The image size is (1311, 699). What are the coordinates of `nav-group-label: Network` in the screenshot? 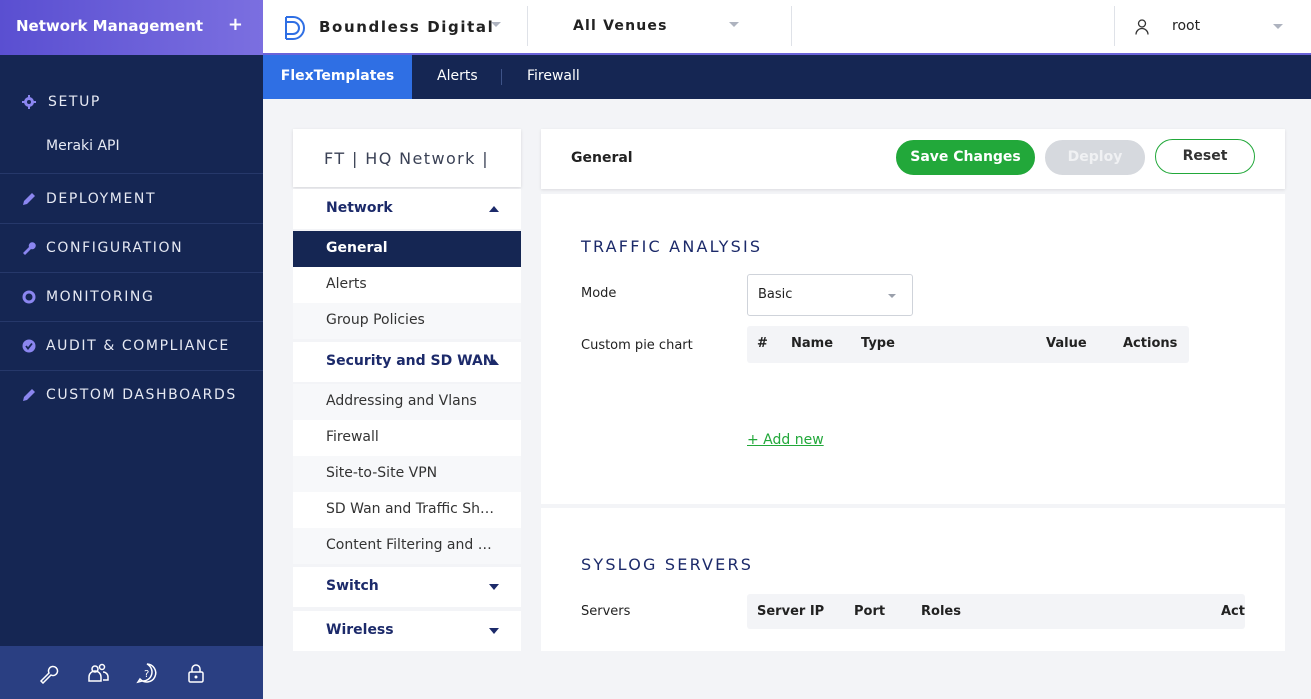 It's located at (359, 208).